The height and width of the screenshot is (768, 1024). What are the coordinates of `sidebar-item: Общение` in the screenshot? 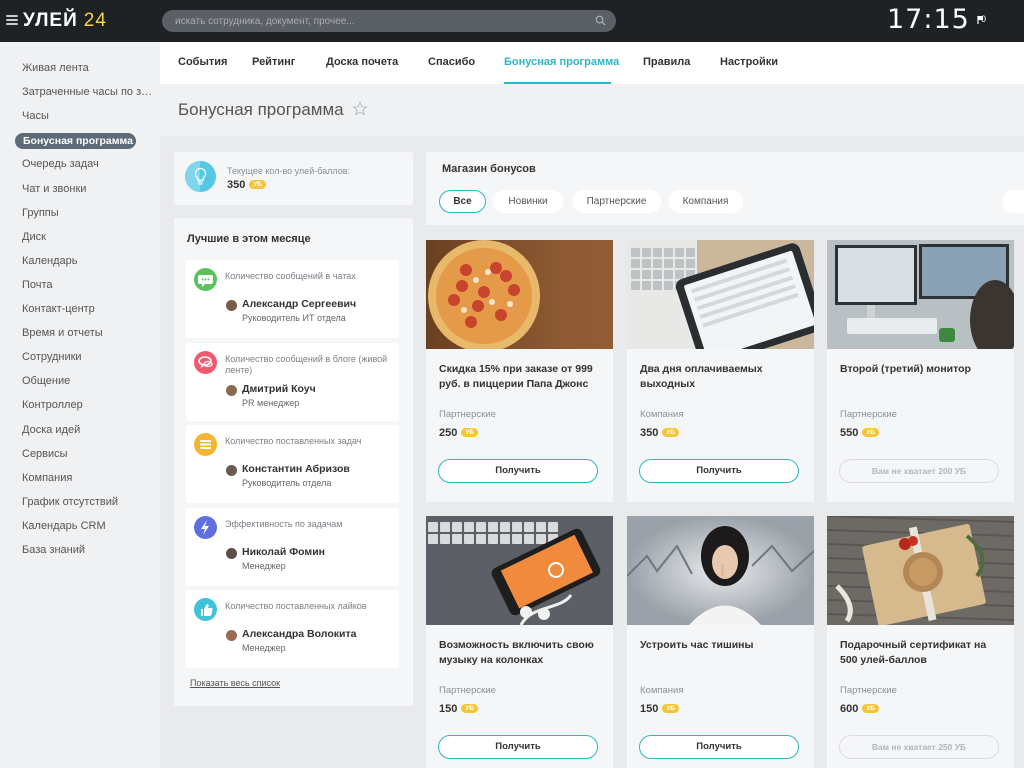 It's located at (88, 381).